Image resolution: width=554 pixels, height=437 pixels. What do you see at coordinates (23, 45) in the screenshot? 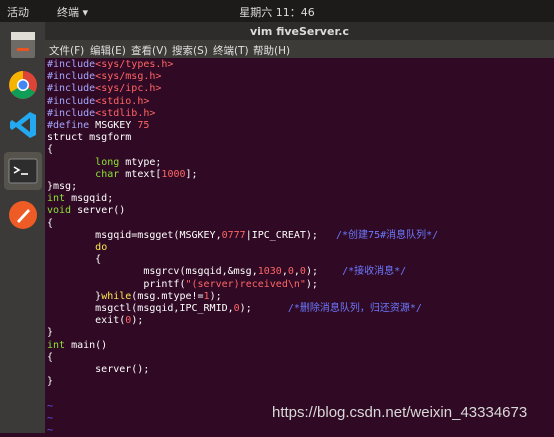
I see `files-icon` at bounding box center [23, 45].